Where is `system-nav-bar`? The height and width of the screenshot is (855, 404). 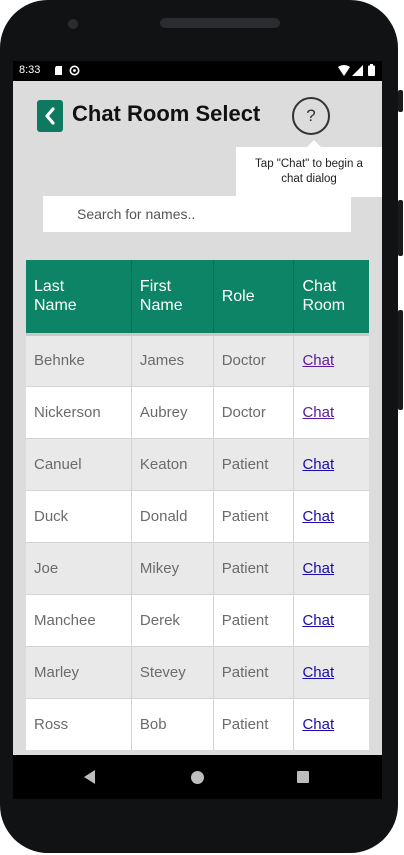 system-nav-bar is located at coordinates (197, 777).